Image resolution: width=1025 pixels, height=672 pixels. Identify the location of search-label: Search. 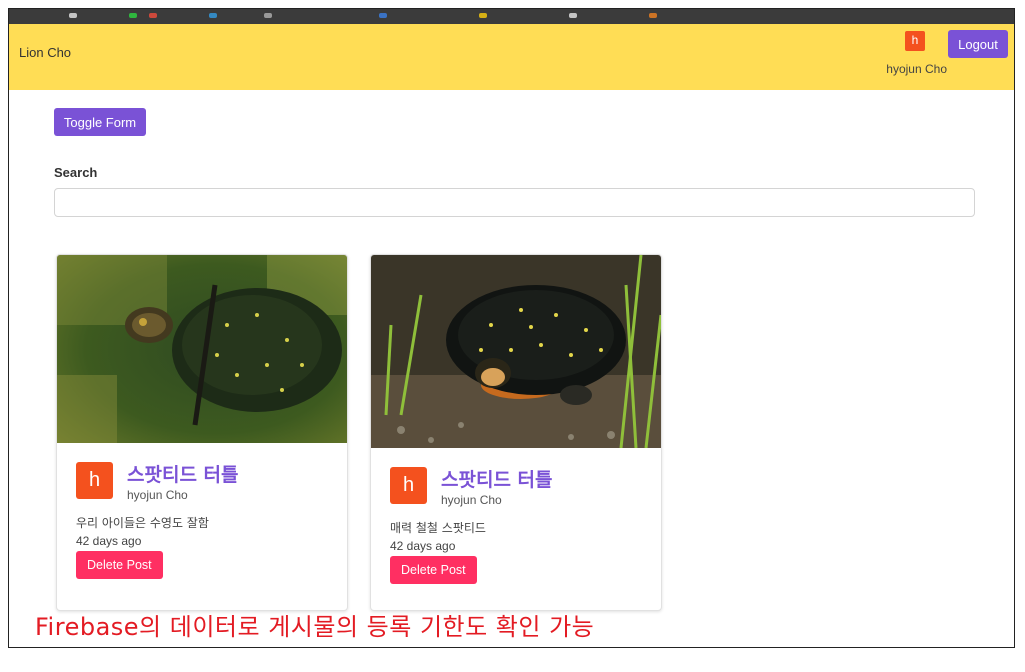
(76, 172).